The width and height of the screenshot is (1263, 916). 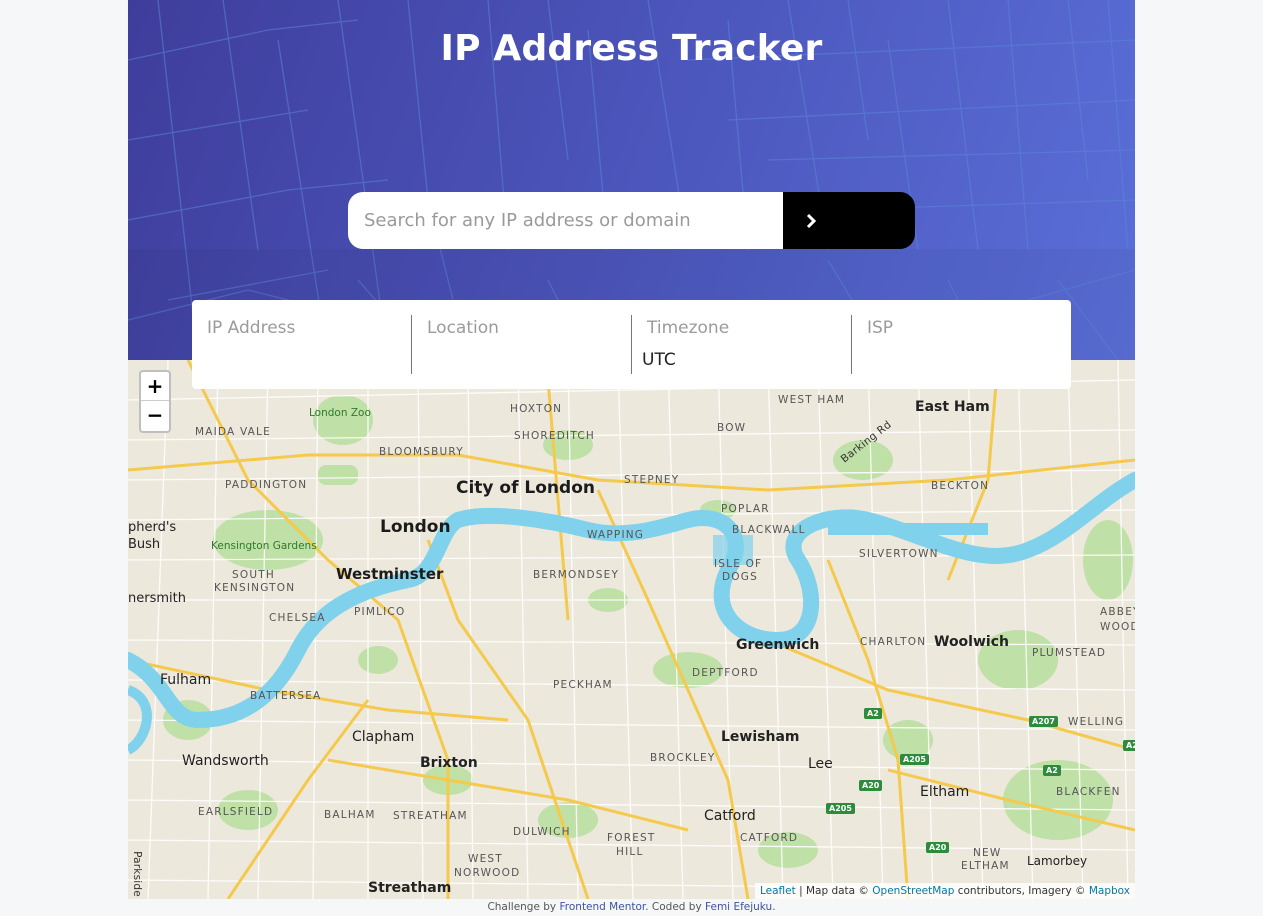 What do you see at coordinates (725, 673) in the screenshot?
I see `map-label-deptford: DEPTFORD` at bounding box center [725, 673].